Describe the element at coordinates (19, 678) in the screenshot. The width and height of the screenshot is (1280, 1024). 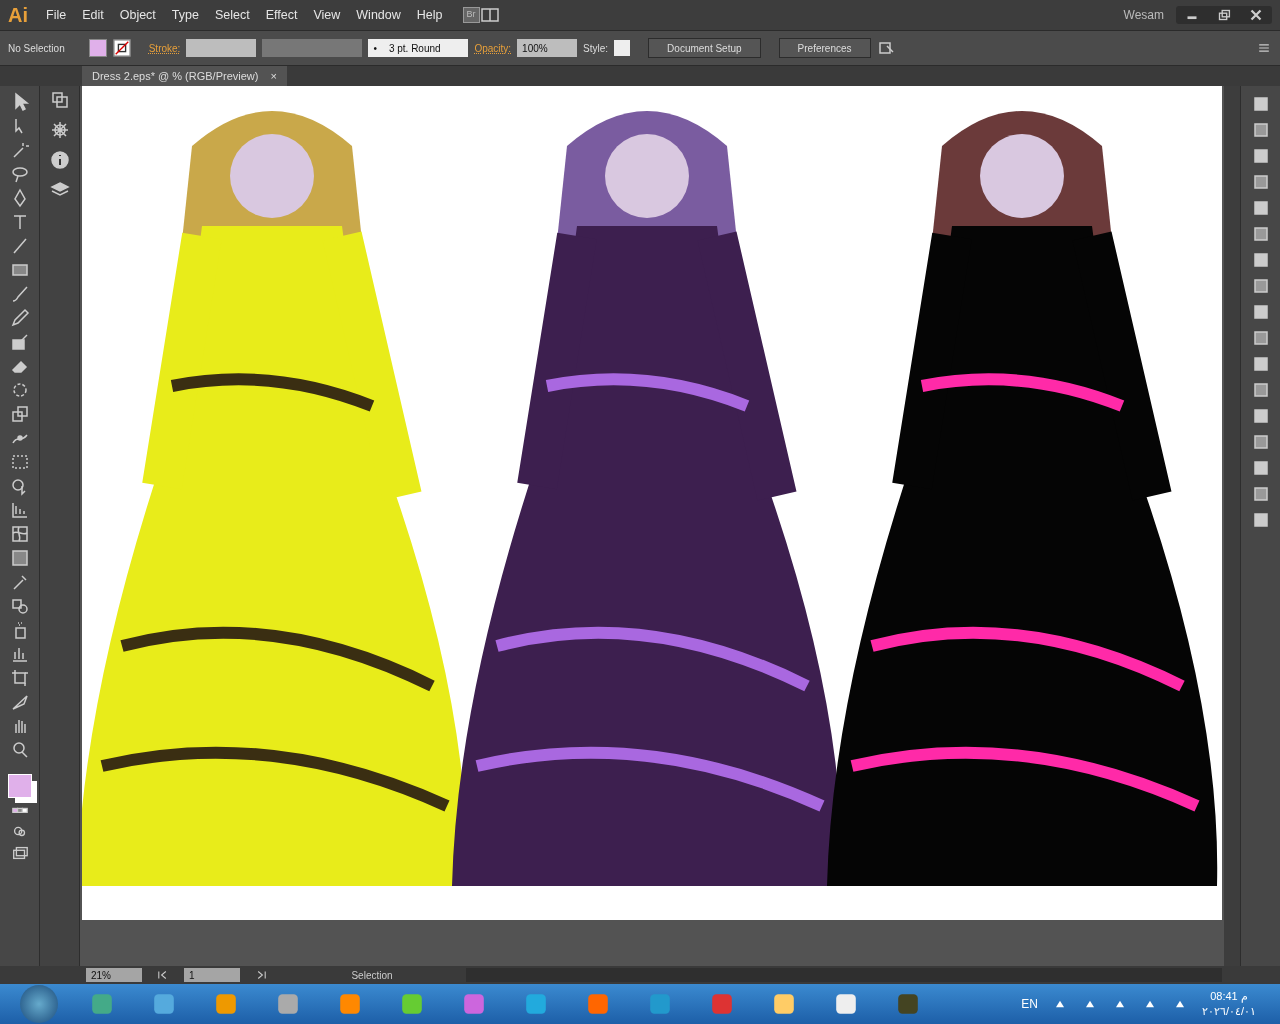
I see `artboard-tool-icon` at that location.